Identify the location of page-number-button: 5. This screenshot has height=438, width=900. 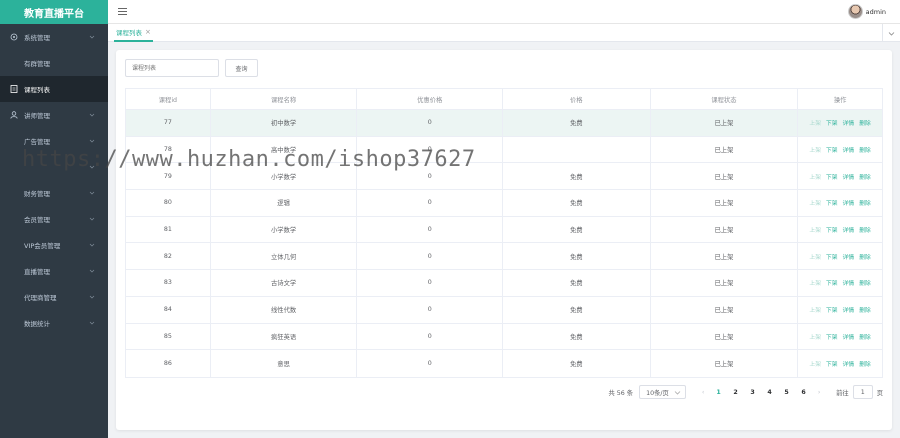
(786, 392).